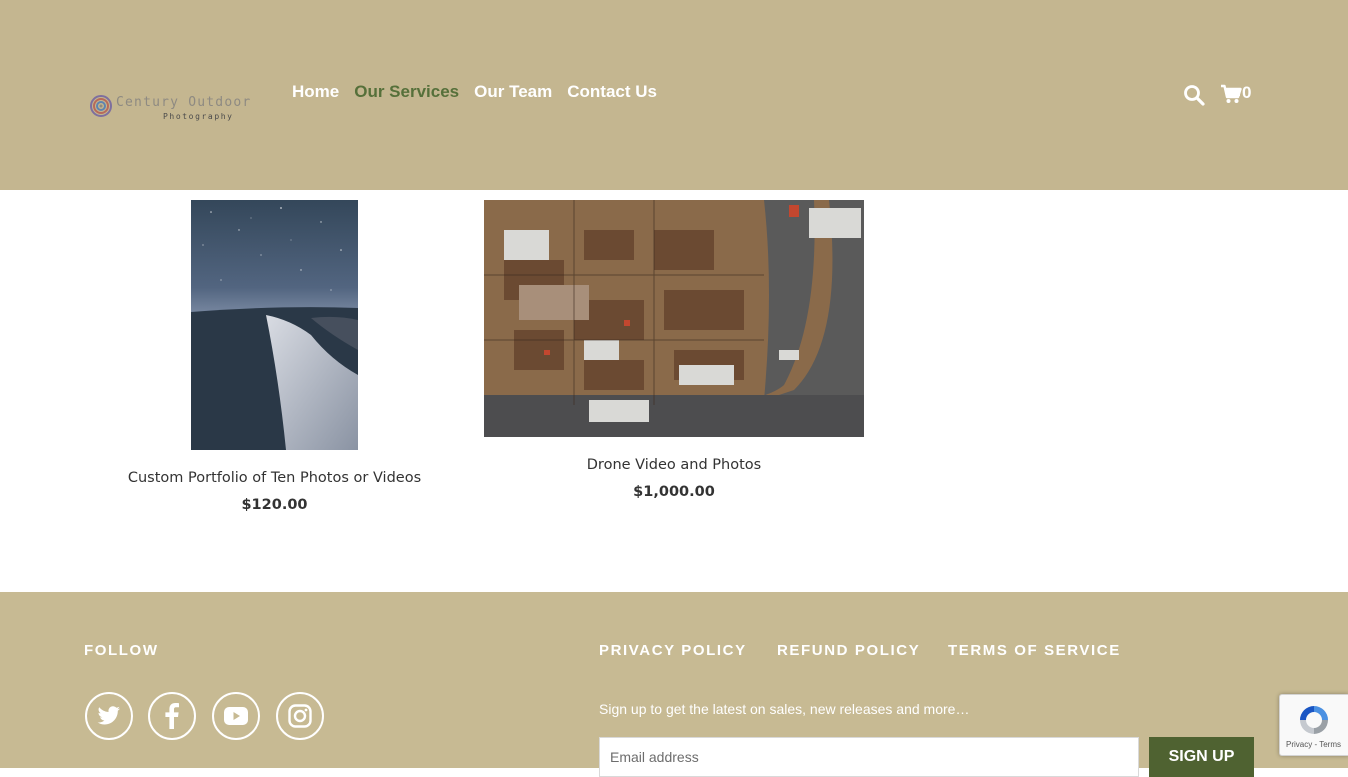 Image resolution: width=1348 pixels, height=777 pixels. What do you see at coordinates (274, 505) in the screenshot?
I see `product-price: $120.00` at bounding box center [274, 505].